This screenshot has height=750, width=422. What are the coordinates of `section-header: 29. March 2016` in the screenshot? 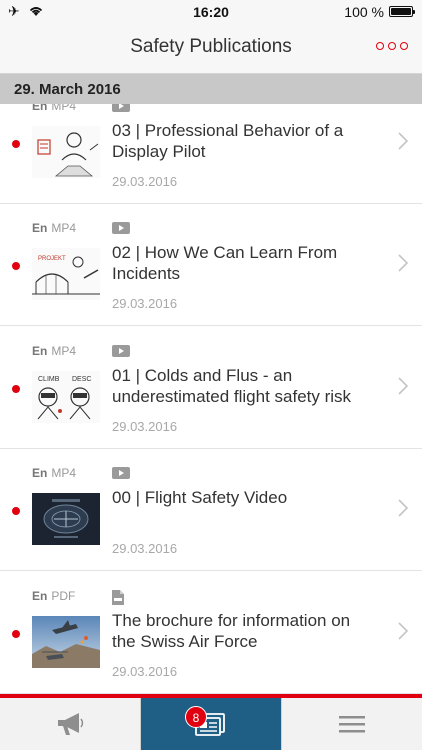 It's located at (211, 89).